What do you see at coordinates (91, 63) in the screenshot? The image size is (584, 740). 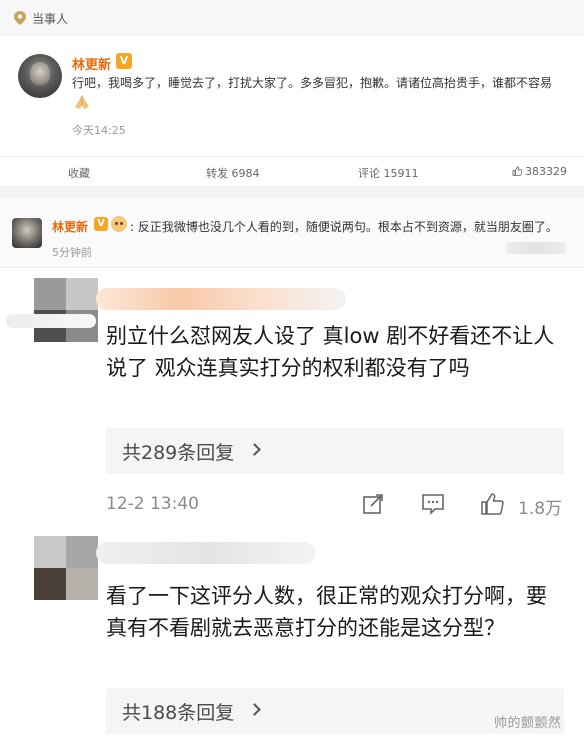 I see `post-author-name: 林更新` at bounding box center [91, 63].